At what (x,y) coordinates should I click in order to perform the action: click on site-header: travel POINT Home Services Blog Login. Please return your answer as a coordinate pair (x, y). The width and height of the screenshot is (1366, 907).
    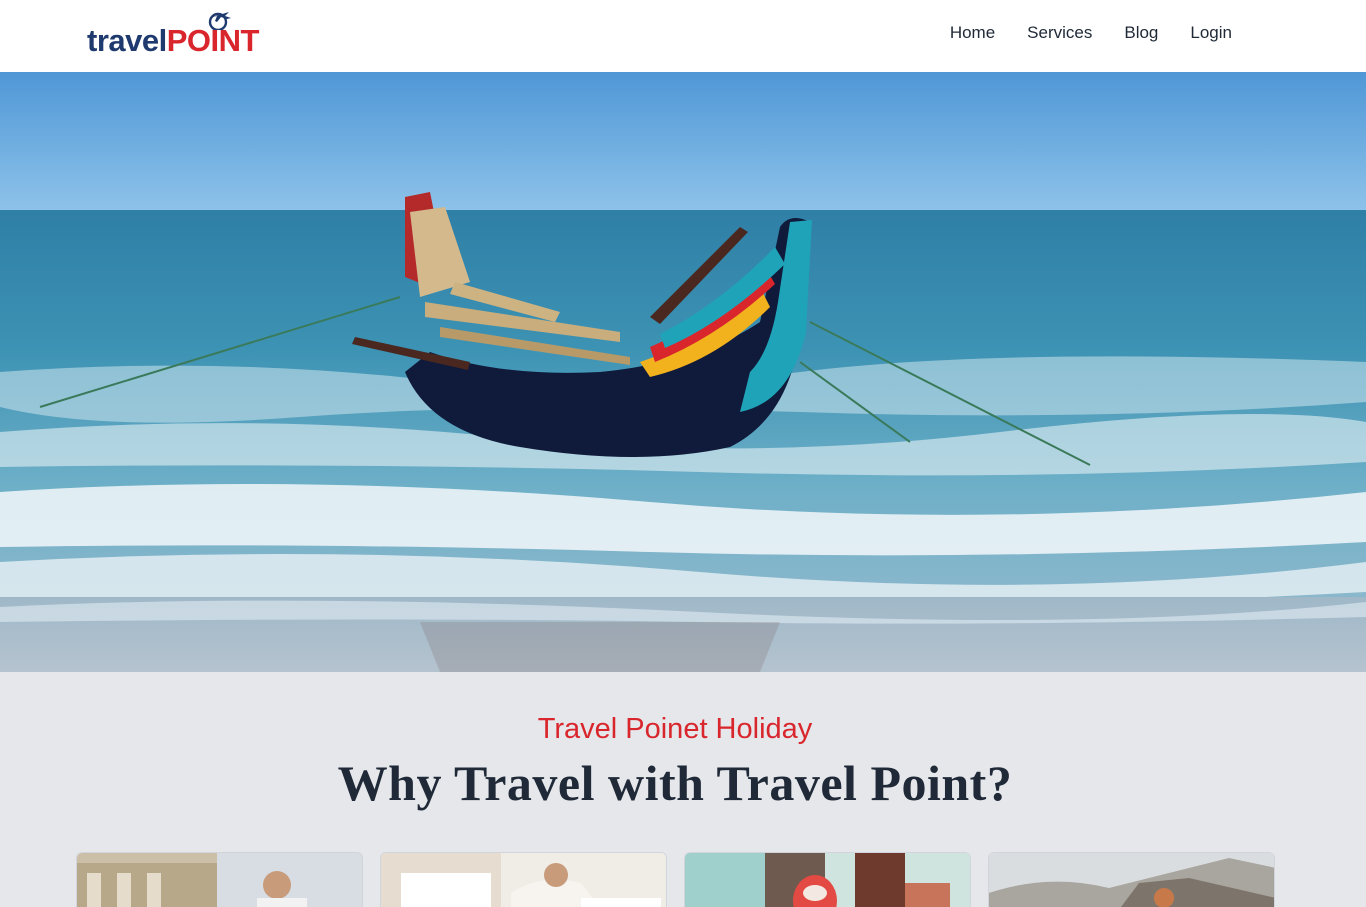
    Looking at the image, I should click on (683, 36).